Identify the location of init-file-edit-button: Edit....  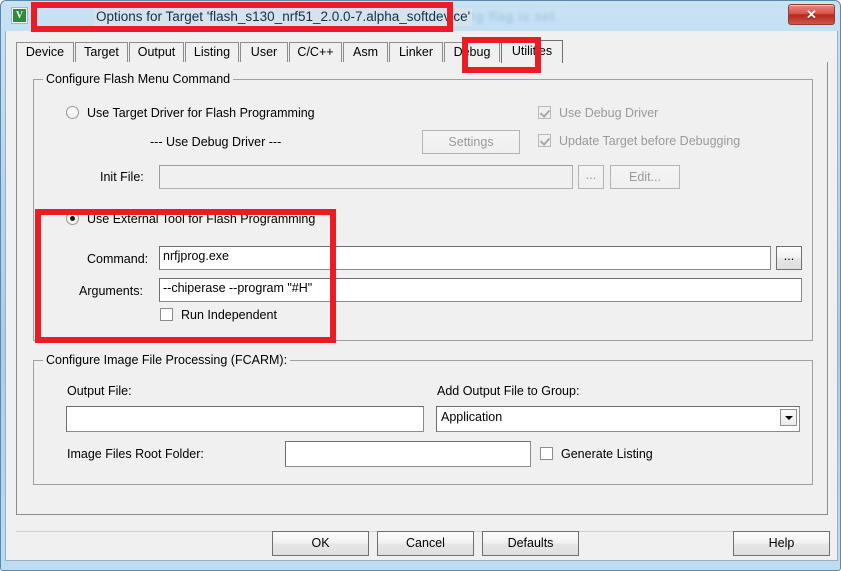
(645, 177).